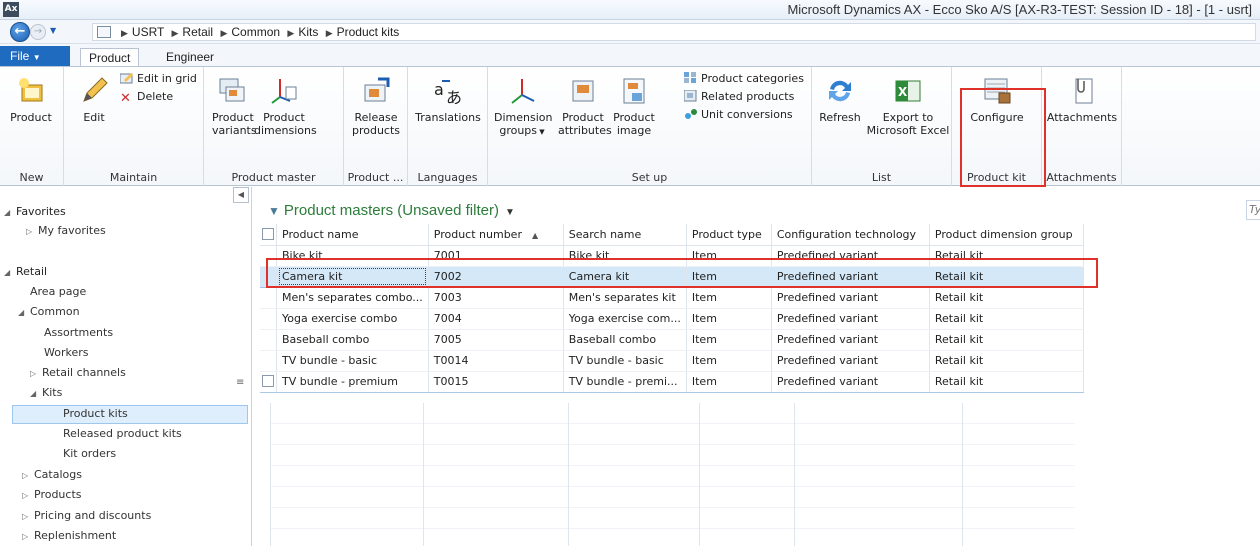 This screenshot has height=546, width=1260. Describe the element at coordinates (625, 340) in the screenshot. I see `cell-search-name: Baseball combo` at that location.